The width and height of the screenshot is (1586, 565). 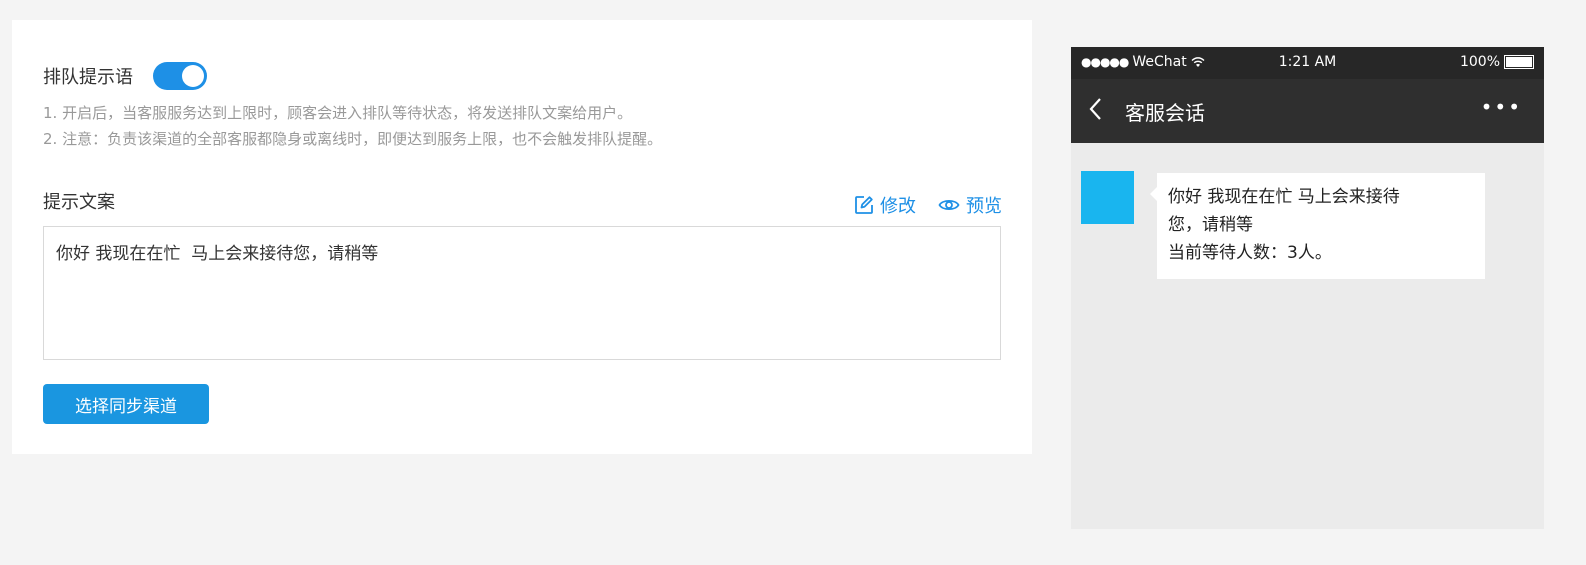 I want to click on edit-icon, so click(x=864, y=205).